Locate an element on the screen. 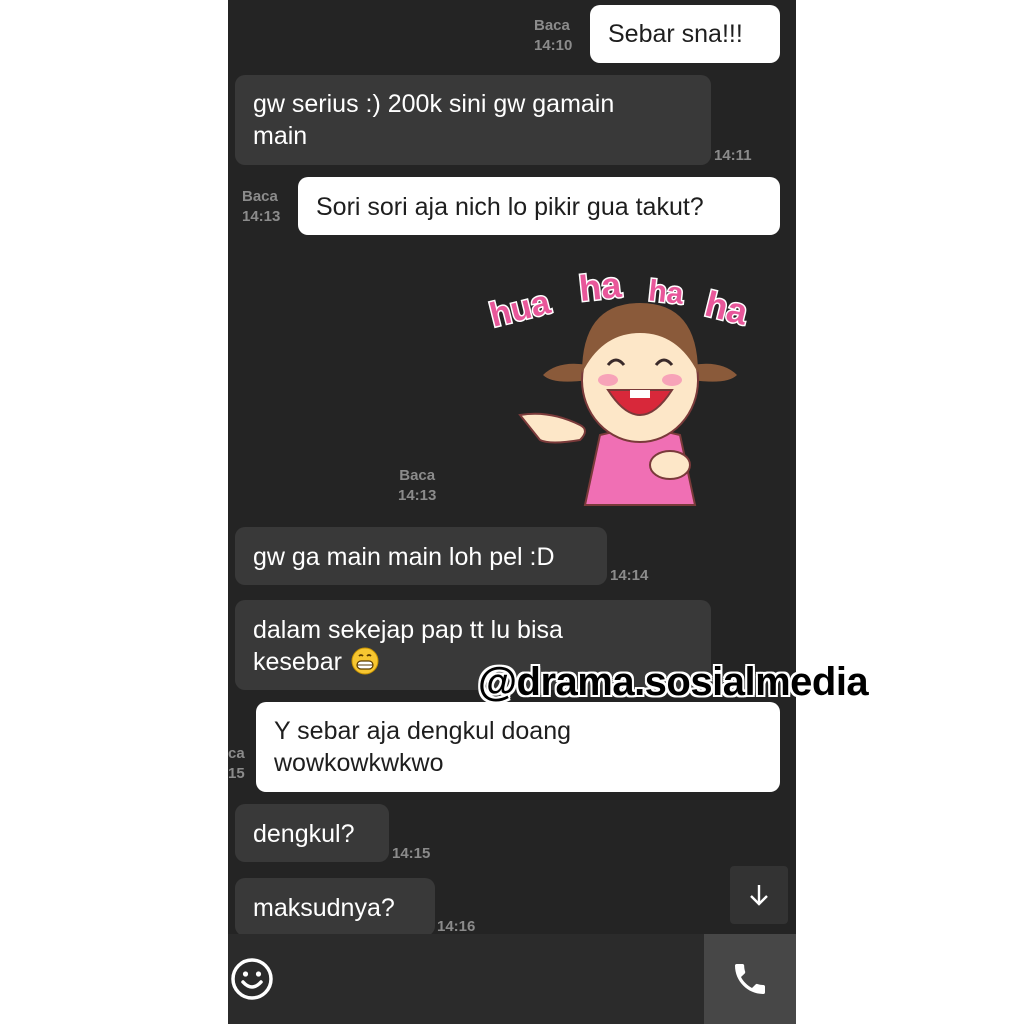  message-time: 14:11 is located at coordinates (733, 155).